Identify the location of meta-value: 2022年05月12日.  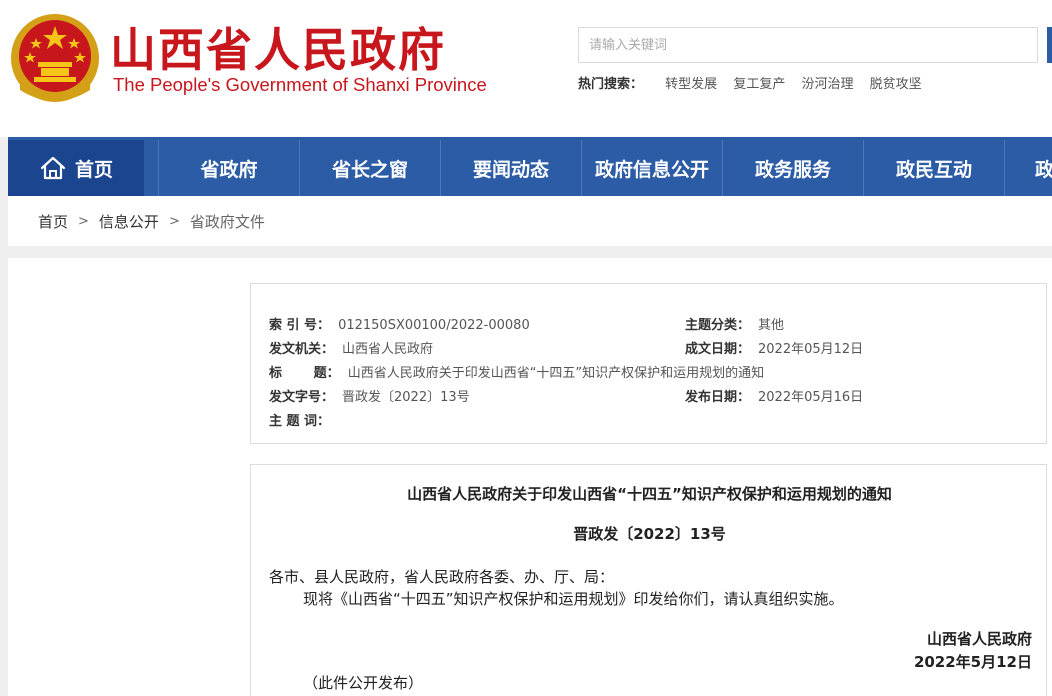
(811, 349).